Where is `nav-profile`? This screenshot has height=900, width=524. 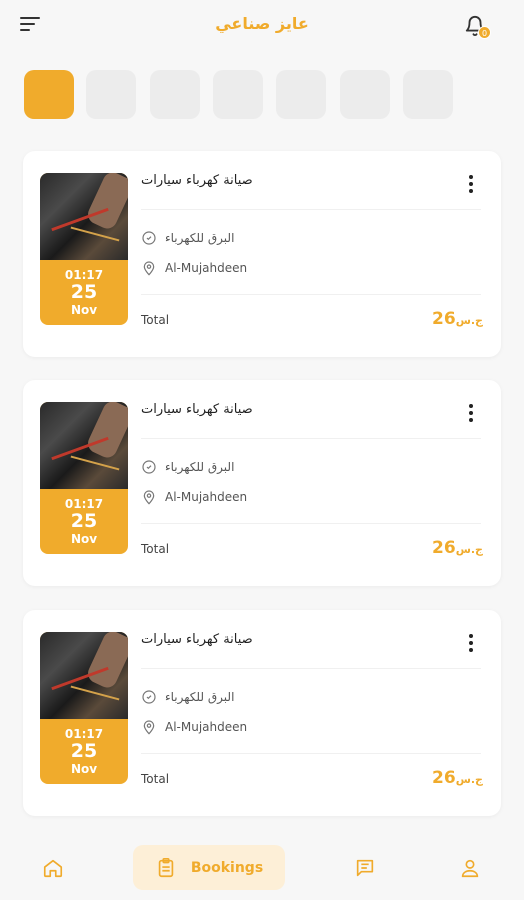
nav-profile is located at coordinates (470, 867).